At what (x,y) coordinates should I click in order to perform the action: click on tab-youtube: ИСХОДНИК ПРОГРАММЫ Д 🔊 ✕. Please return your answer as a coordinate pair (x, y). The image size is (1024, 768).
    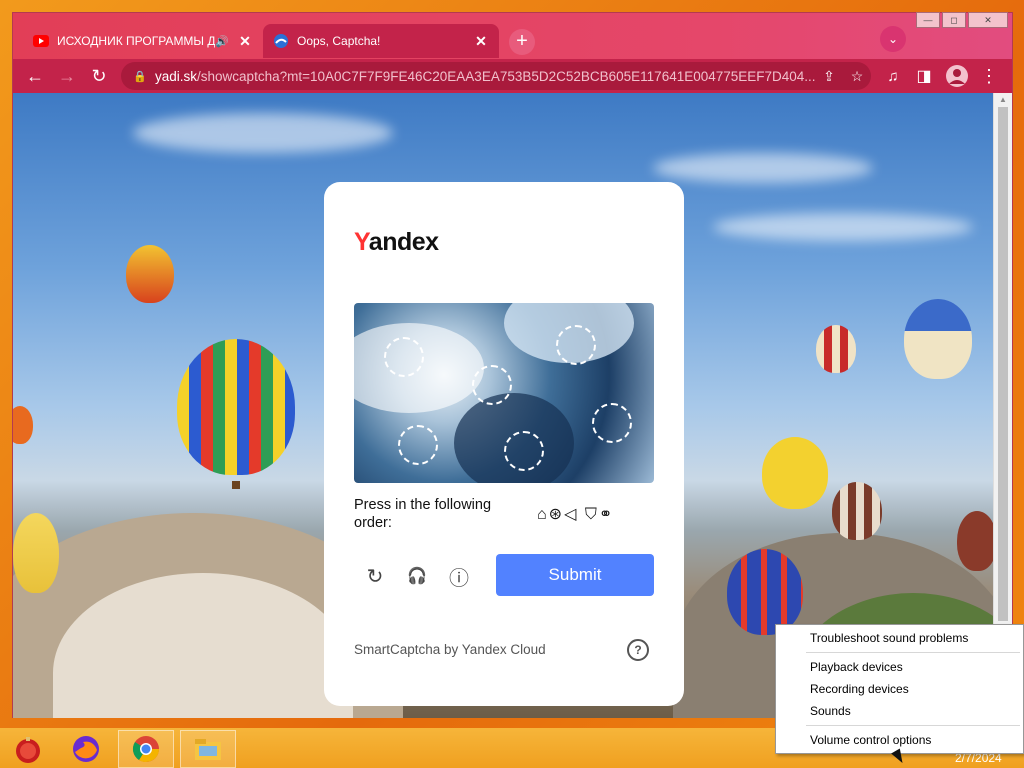
    Looking at the image, I should click on (143, 41).